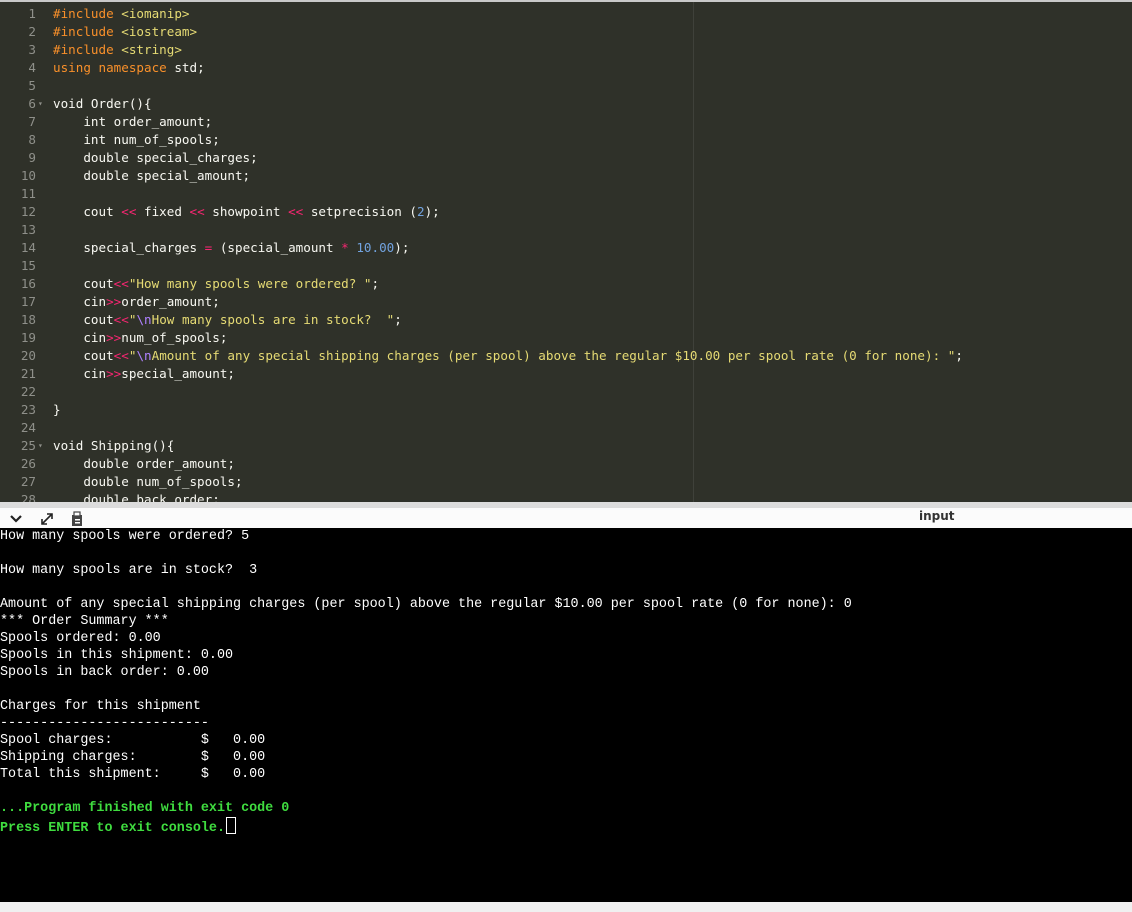 This screenshot has width=1132, height=912. I want to click on code-line: 6 ▾ void Order(){, so click(566, 104).